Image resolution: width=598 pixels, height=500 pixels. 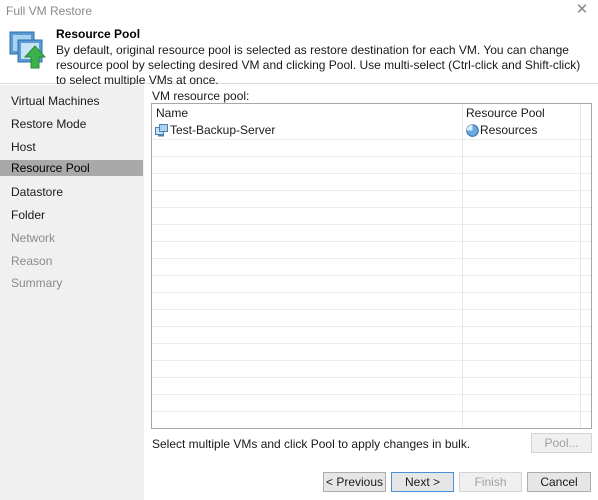 I want to click on next-button: Next >, so click(x=422, y=482).